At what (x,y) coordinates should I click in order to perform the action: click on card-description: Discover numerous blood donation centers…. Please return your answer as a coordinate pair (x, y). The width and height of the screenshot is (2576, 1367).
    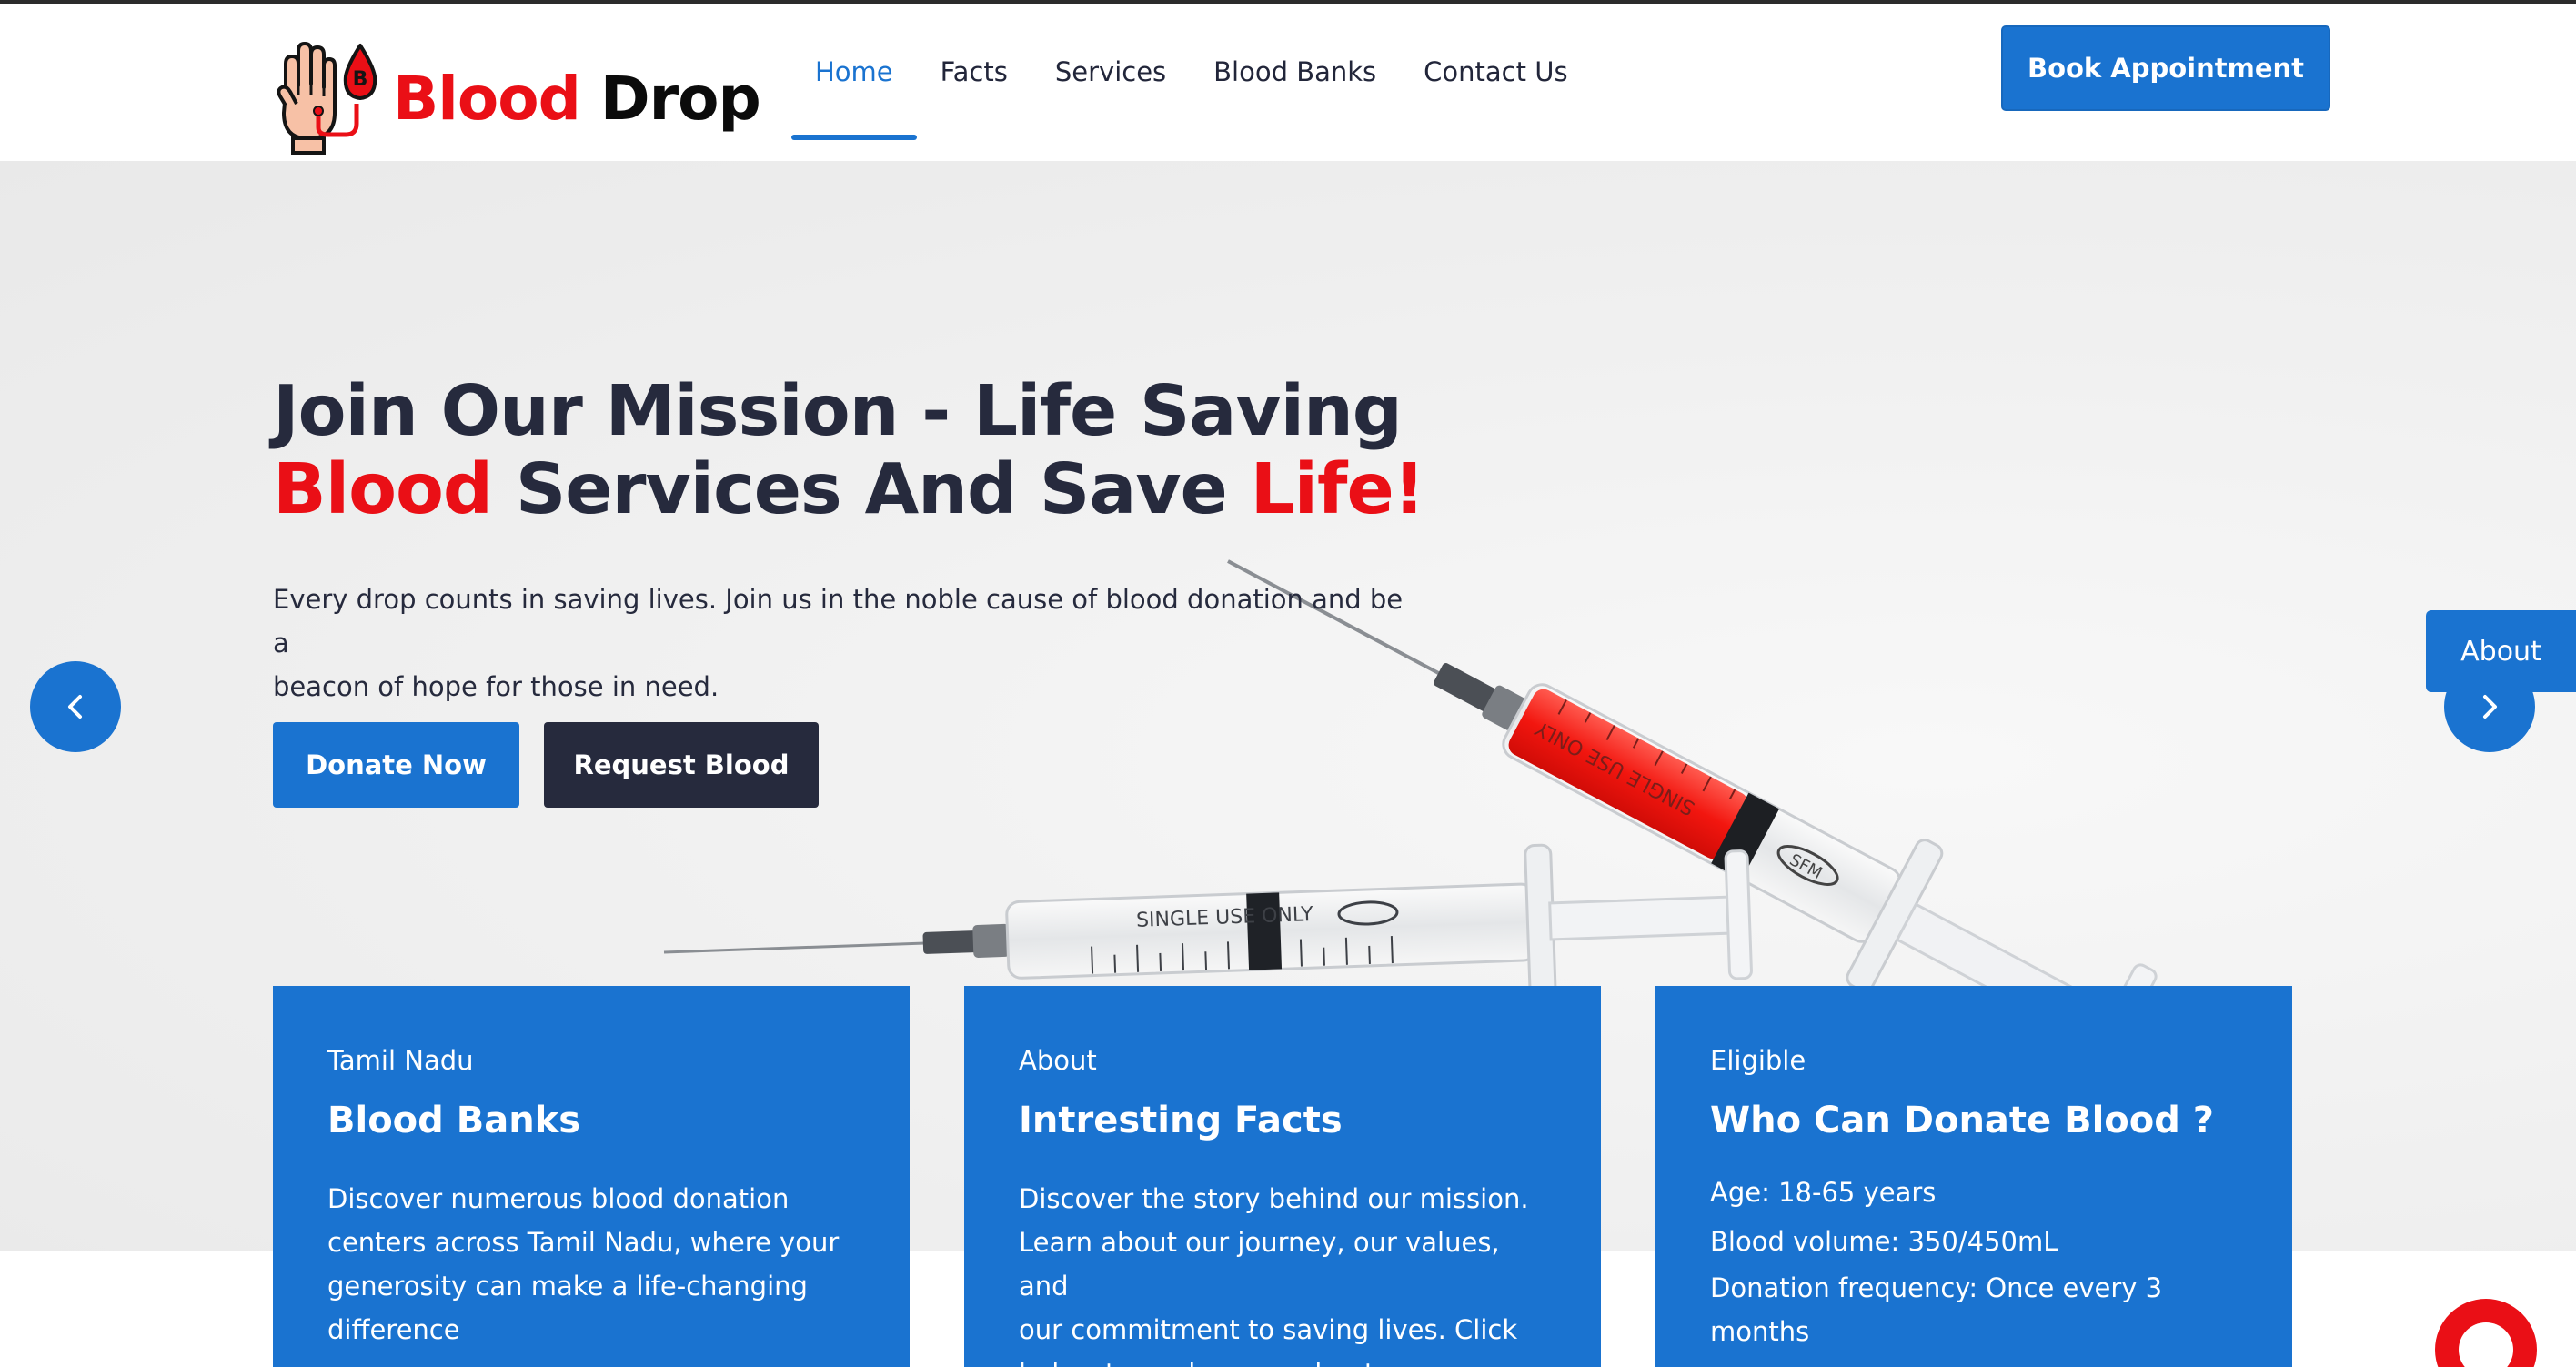
    Looking at the image, I should click on (591, 1264).